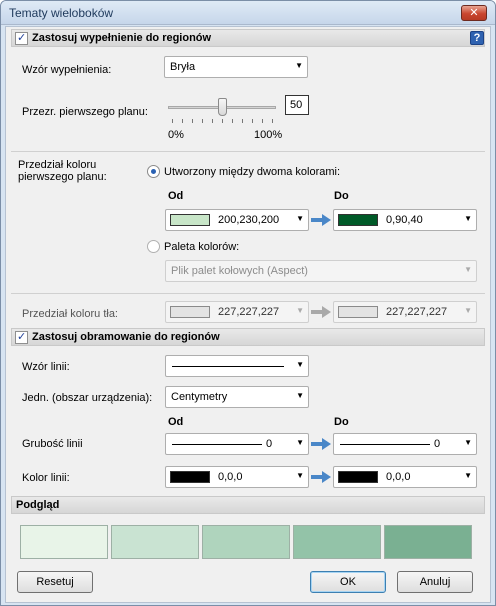 The image size is (496, 606). What do you see at coordinates (341, 422) in the screenshot?
I see `border-to-label: Do` at bounding box center [341, 422].